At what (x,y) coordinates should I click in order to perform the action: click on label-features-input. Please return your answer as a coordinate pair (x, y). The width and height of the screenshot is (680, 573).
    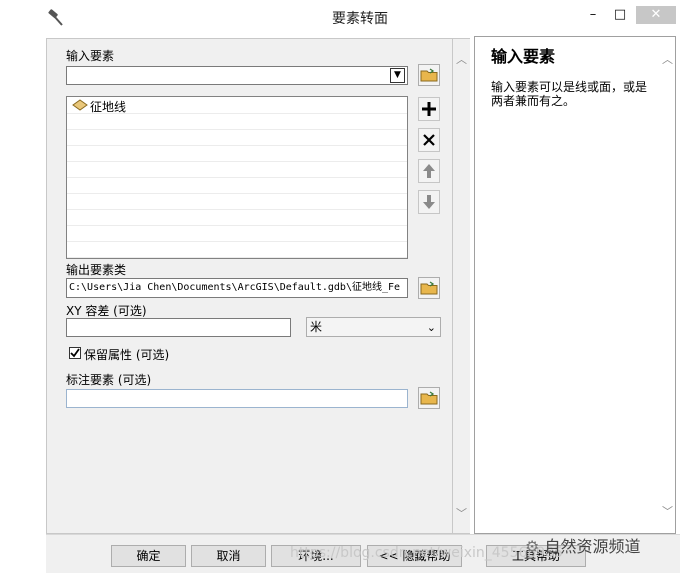
    Looking at the image, I should click on (237, 398).